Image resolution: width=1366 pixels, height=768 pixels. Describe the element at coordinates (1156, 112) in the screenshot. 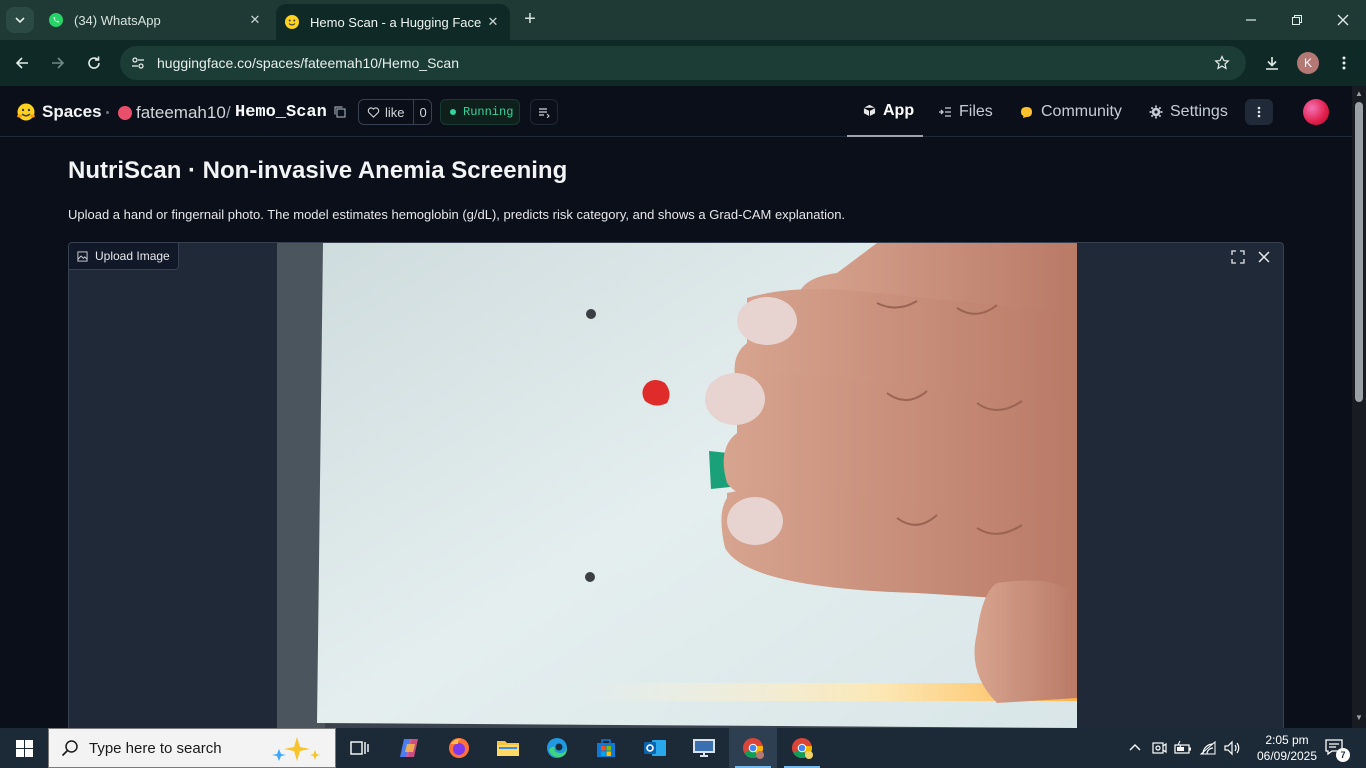

I see `gear-icon` at that location.